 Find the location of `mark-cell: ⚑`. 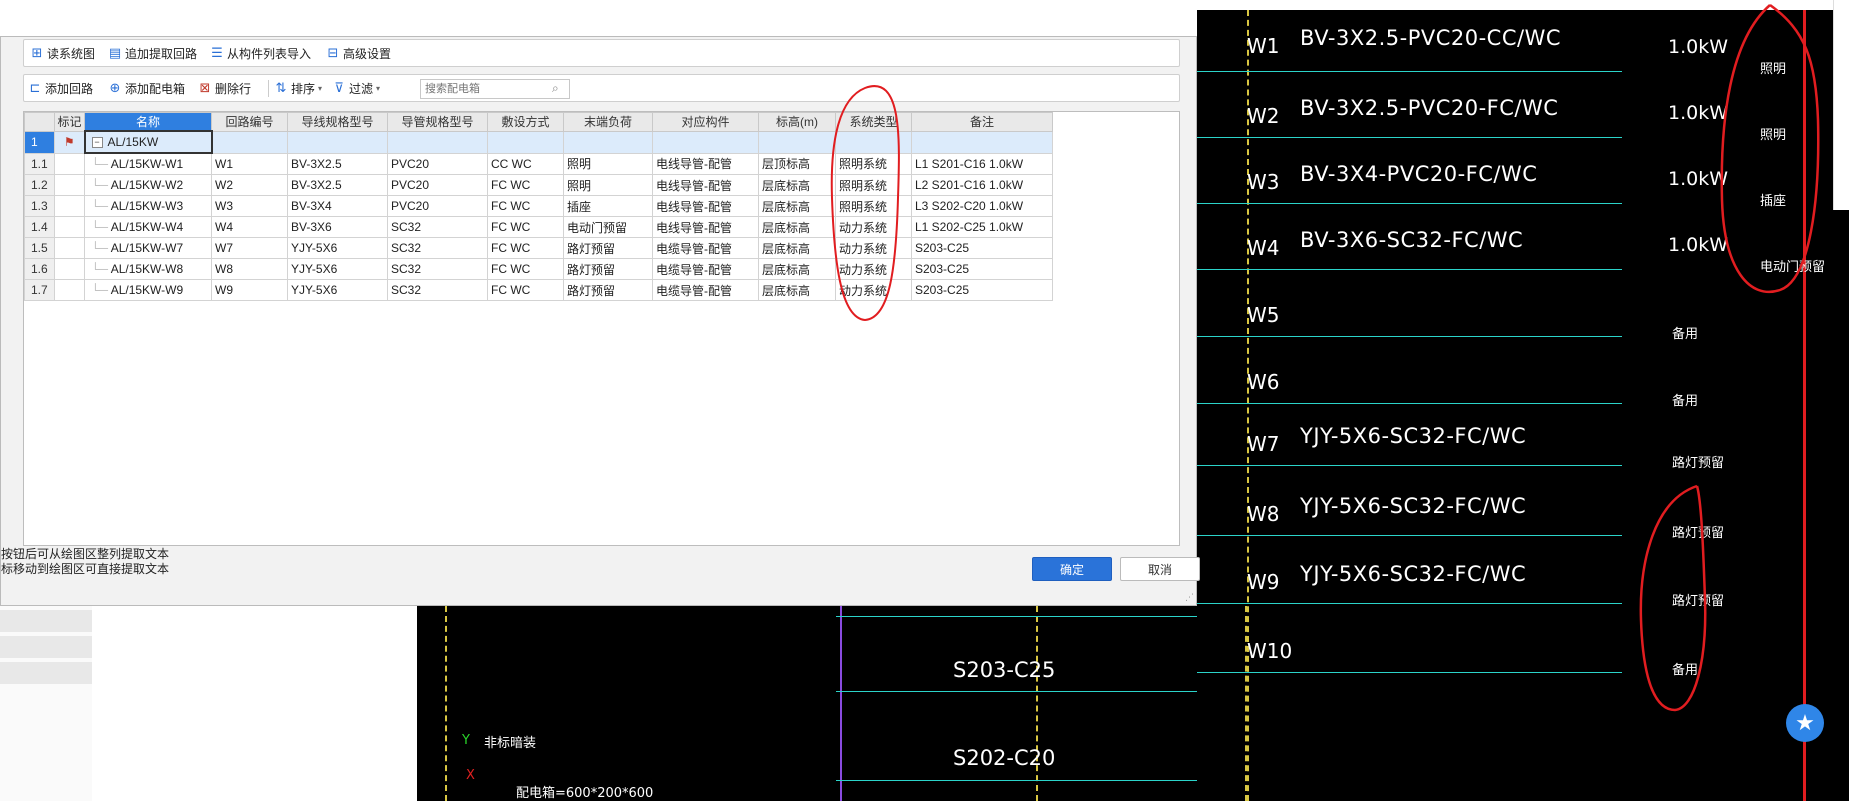

mark-cell: ⚑ is located at coordinates (69, 142).